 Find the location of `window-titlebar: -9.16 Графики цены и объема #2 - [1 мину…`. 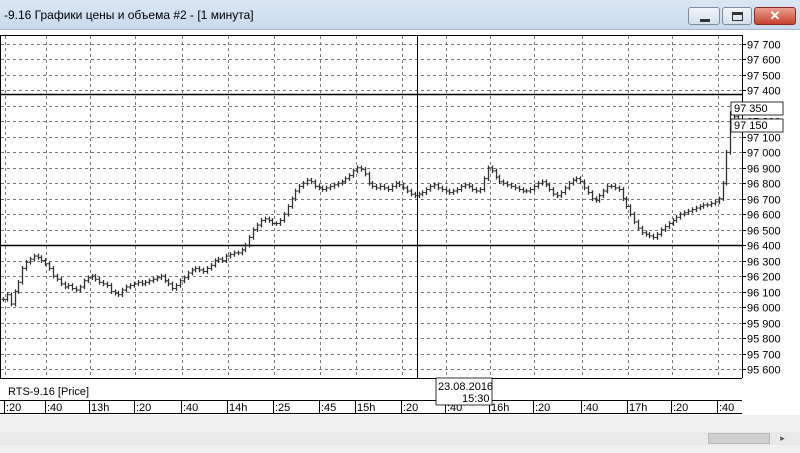

window-titlebar: -9.16 Графики цены и объема #2 - [1 мину… is located at coordinates (400, 15).